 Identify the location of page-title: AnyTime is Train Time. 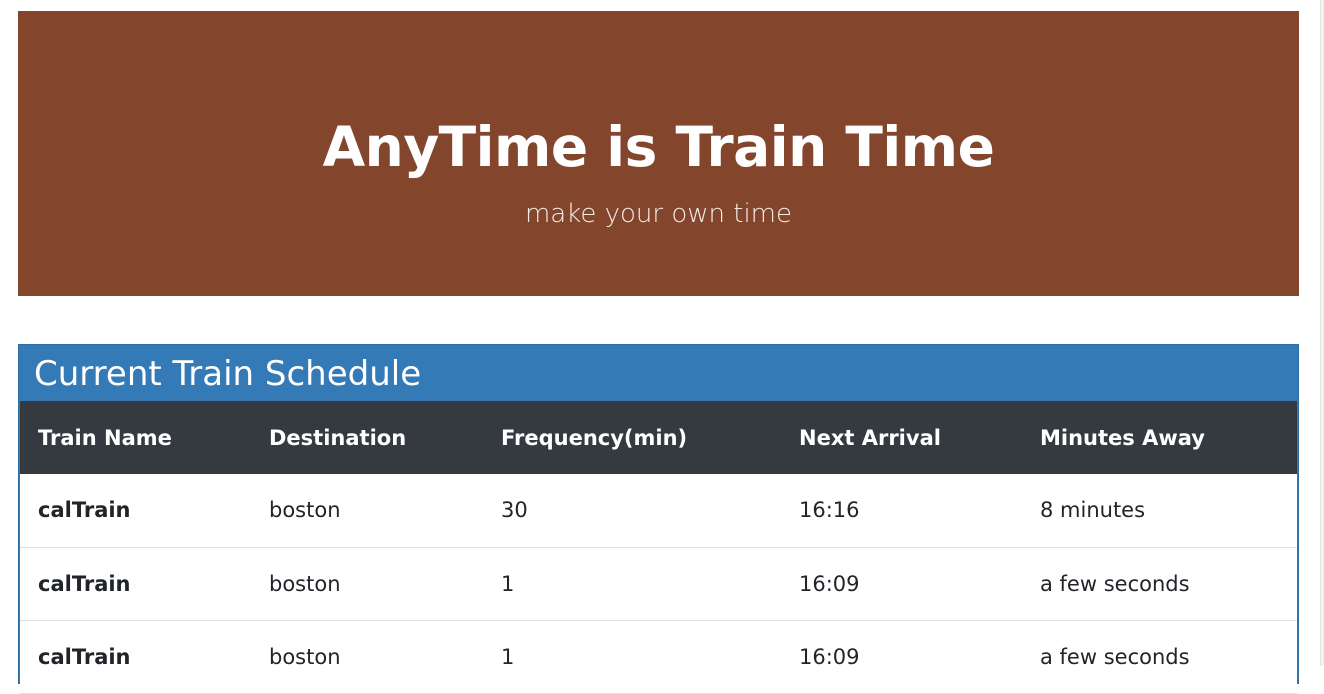
(658, 147).